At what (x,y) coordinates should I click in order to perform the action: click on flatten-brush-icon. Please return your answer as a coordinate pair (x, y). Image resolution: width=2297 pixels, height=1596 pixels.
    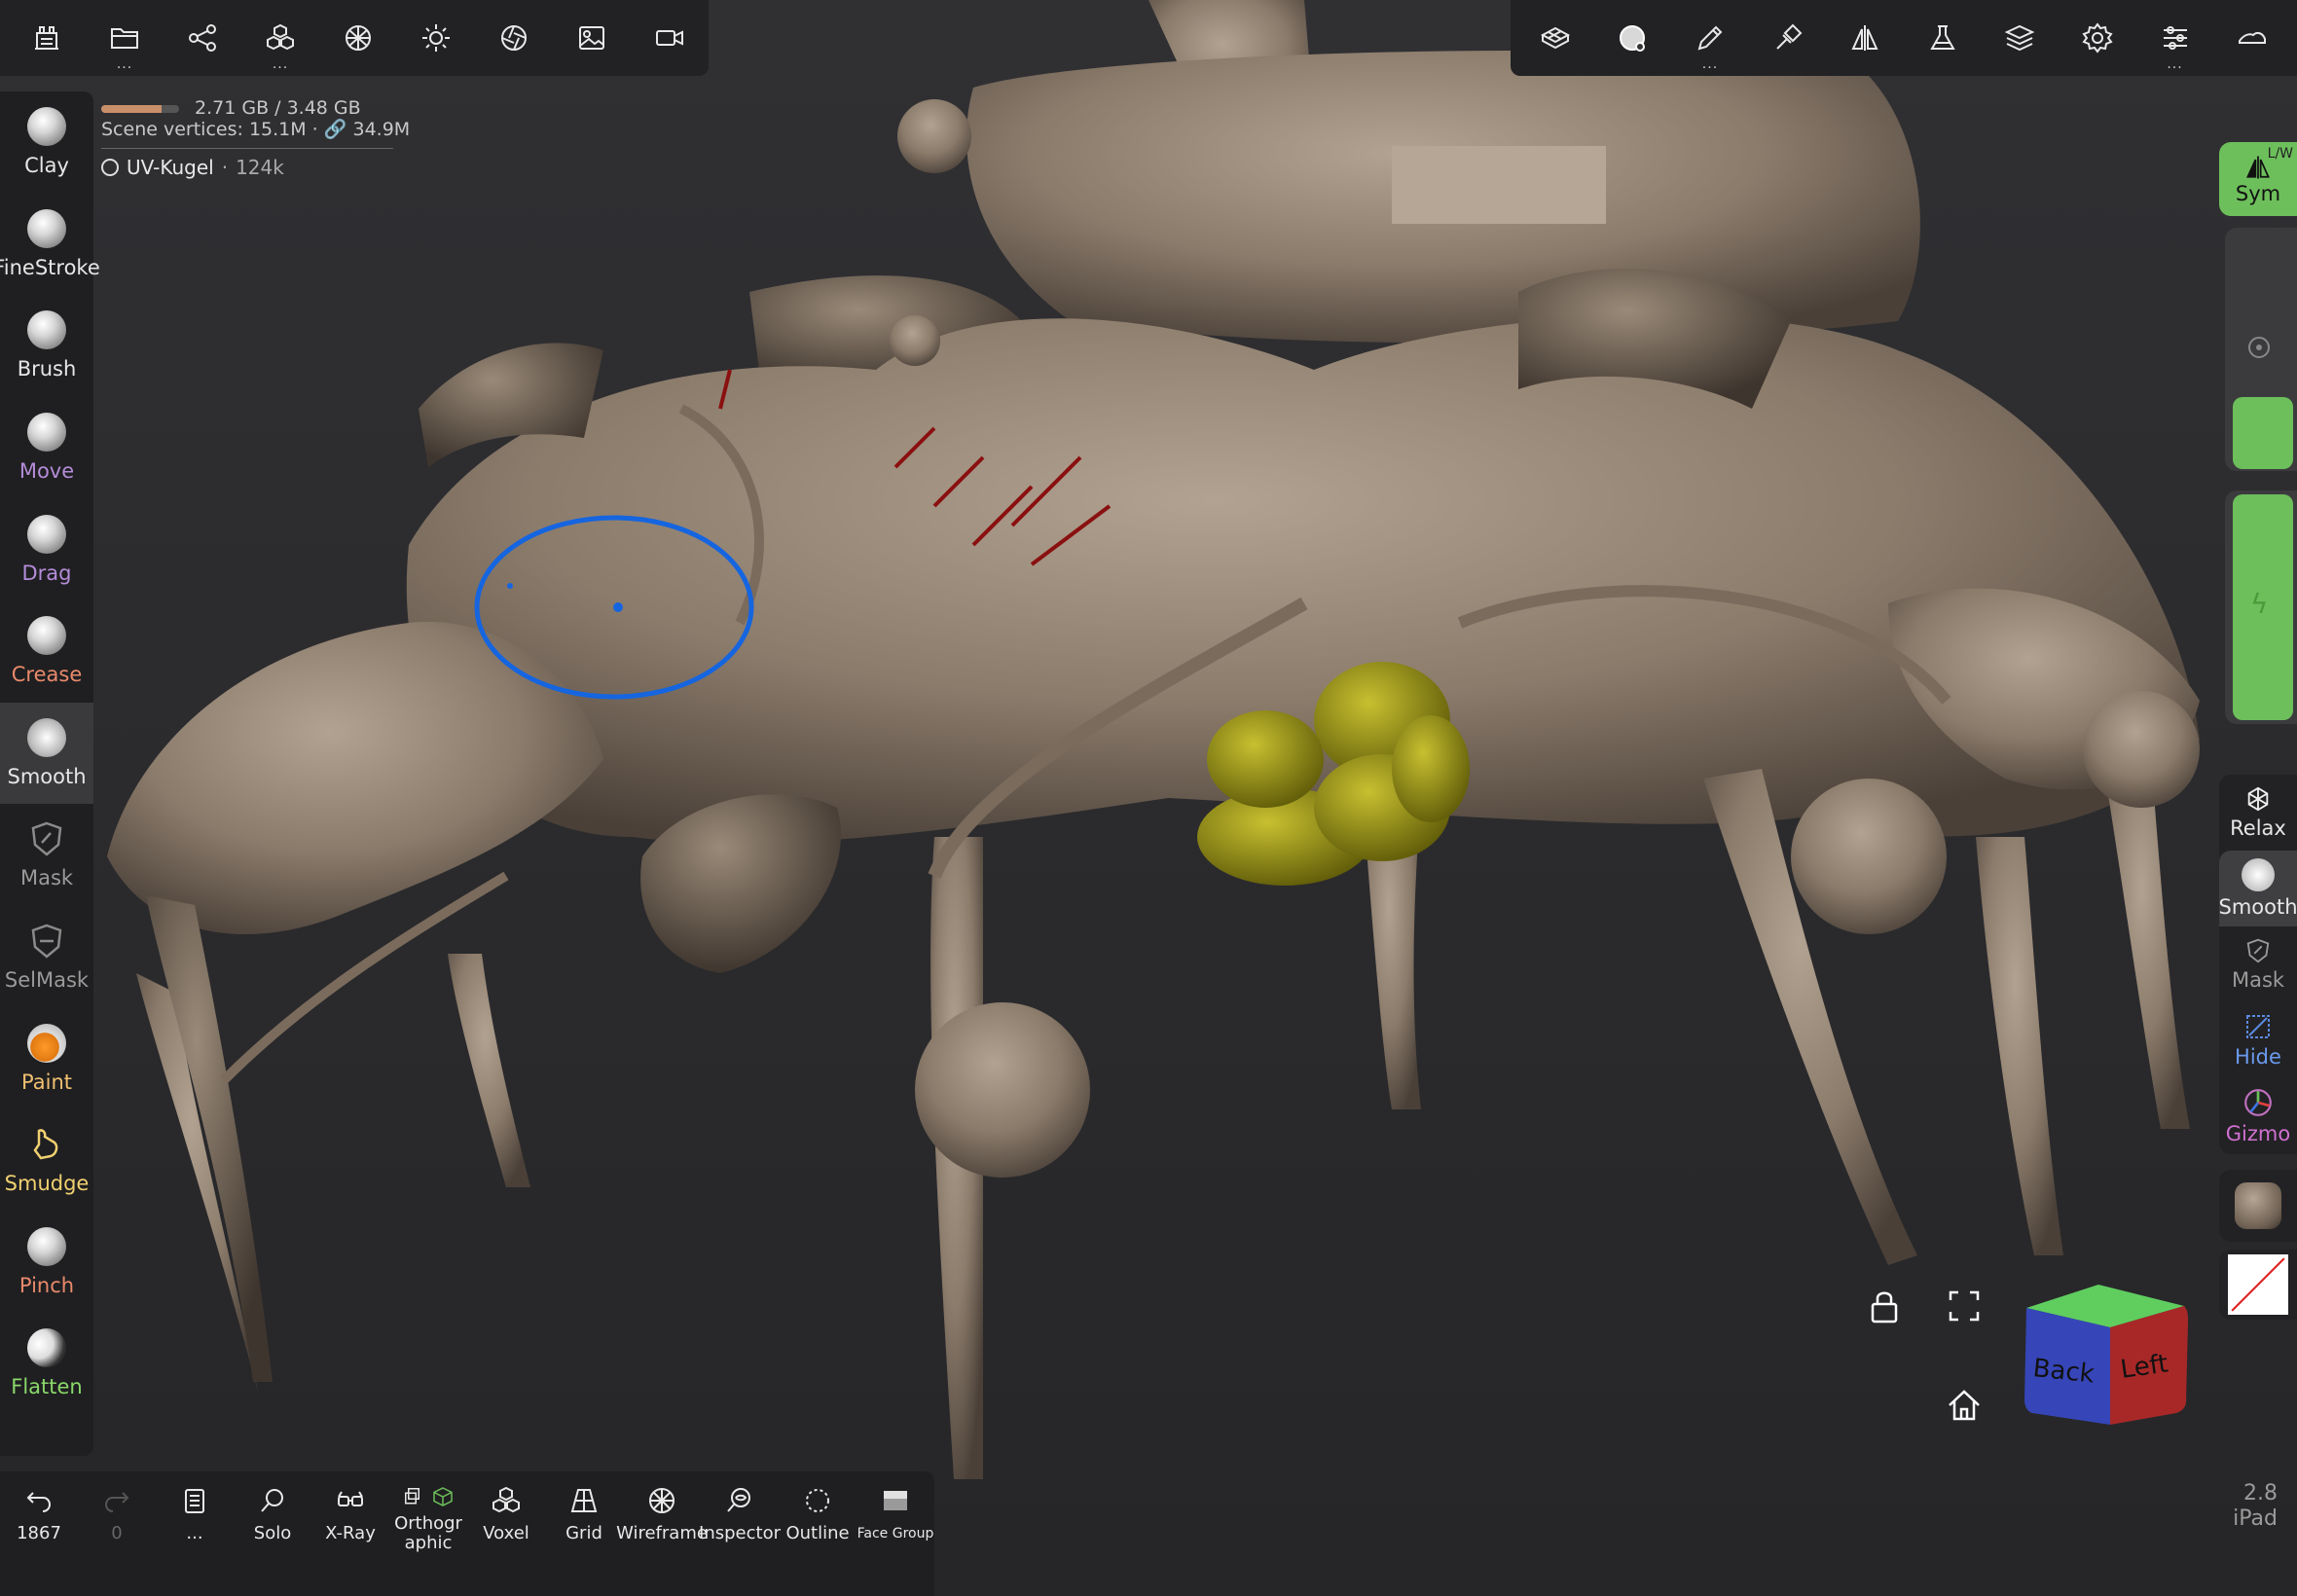
    Looking at the image, I should click on (46, 1348).